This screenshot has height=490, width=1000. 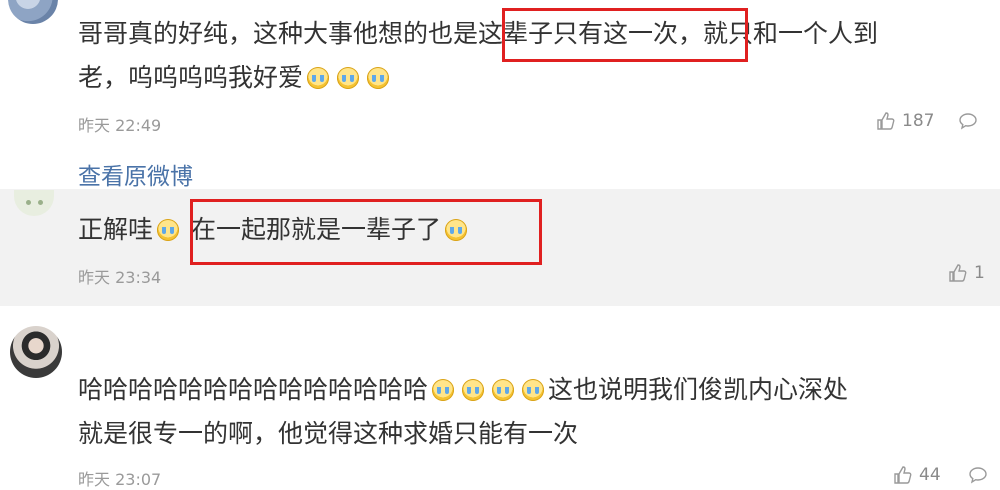 I want to click on comment-1-timestamp: 昨天 22:49, so click(x=120, y=125).